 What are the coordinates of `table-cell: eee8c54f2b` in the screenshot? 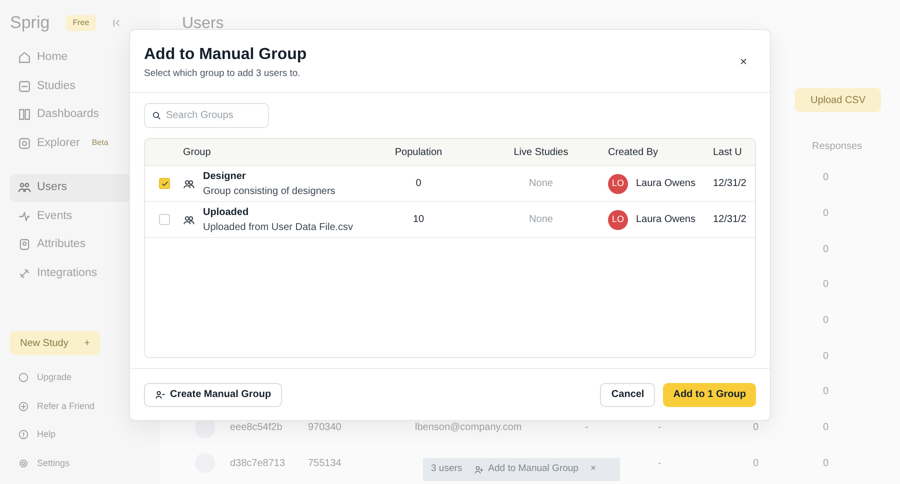 It's located at (256, 428).